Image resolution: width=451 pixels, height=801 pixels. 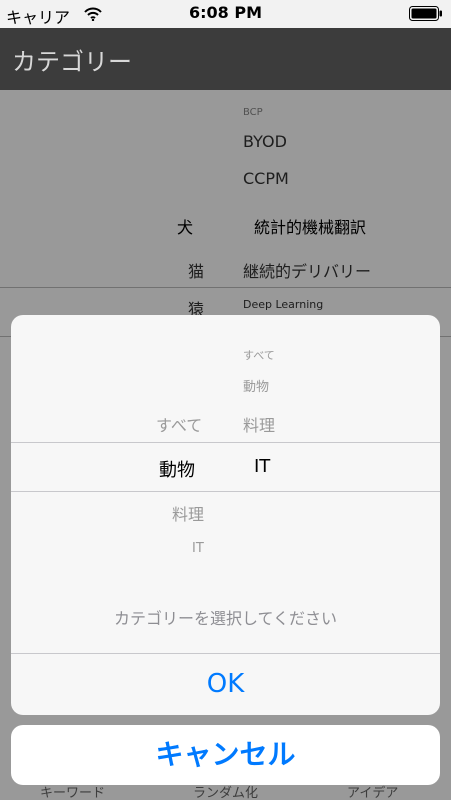 I want to click on sheet-message: カテゴリーを選択してください, so click(x=225, y=618).